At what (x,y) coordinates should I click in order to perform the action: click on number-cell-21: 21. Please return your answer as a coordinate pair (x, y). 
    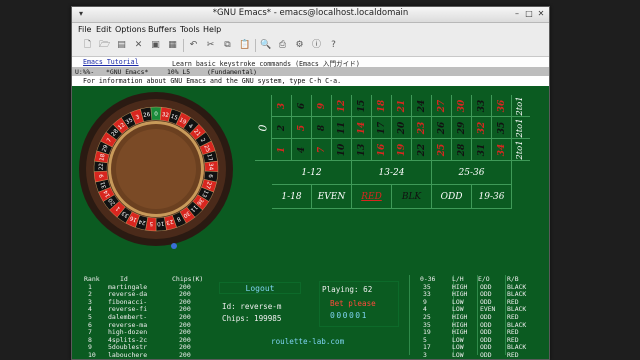
    Looking at the image, I should click on (402, 106).